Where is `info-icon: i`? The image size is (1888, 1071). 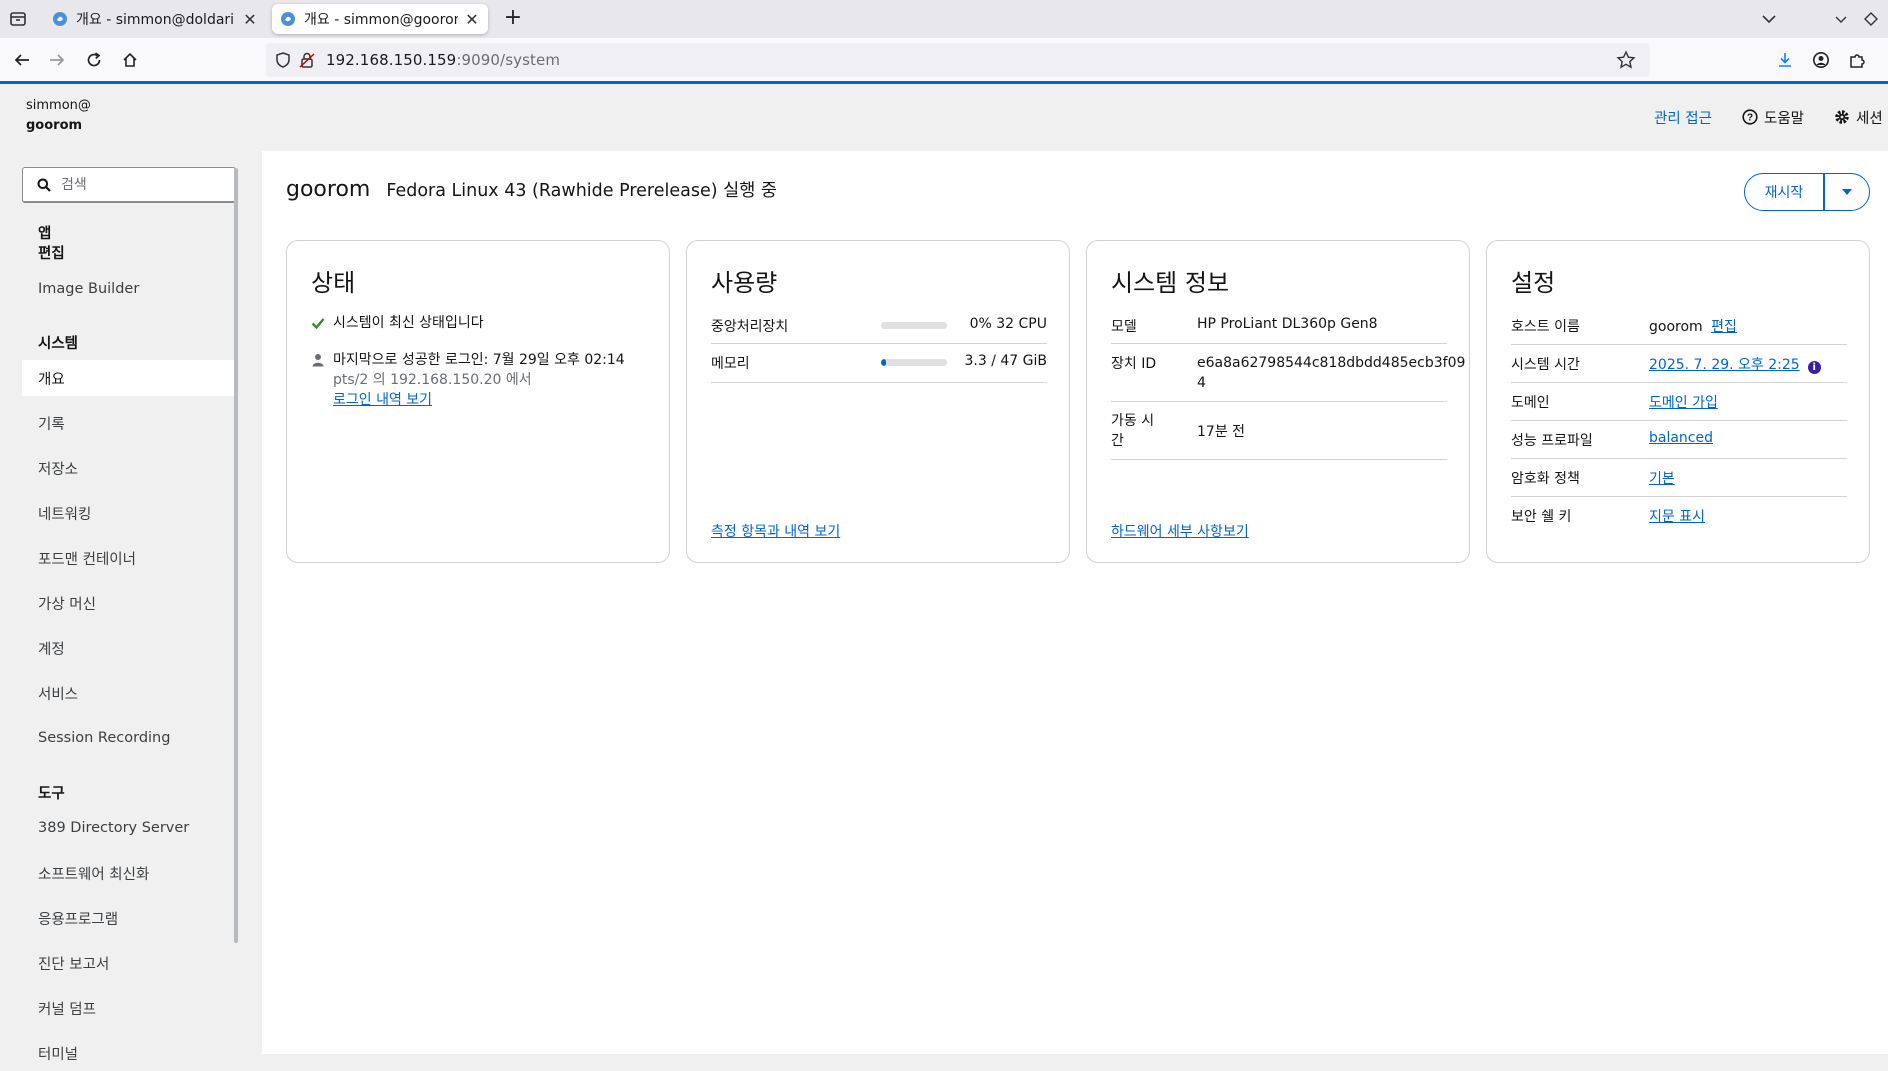 info-icon: i is located at coordinates (1814, 367).